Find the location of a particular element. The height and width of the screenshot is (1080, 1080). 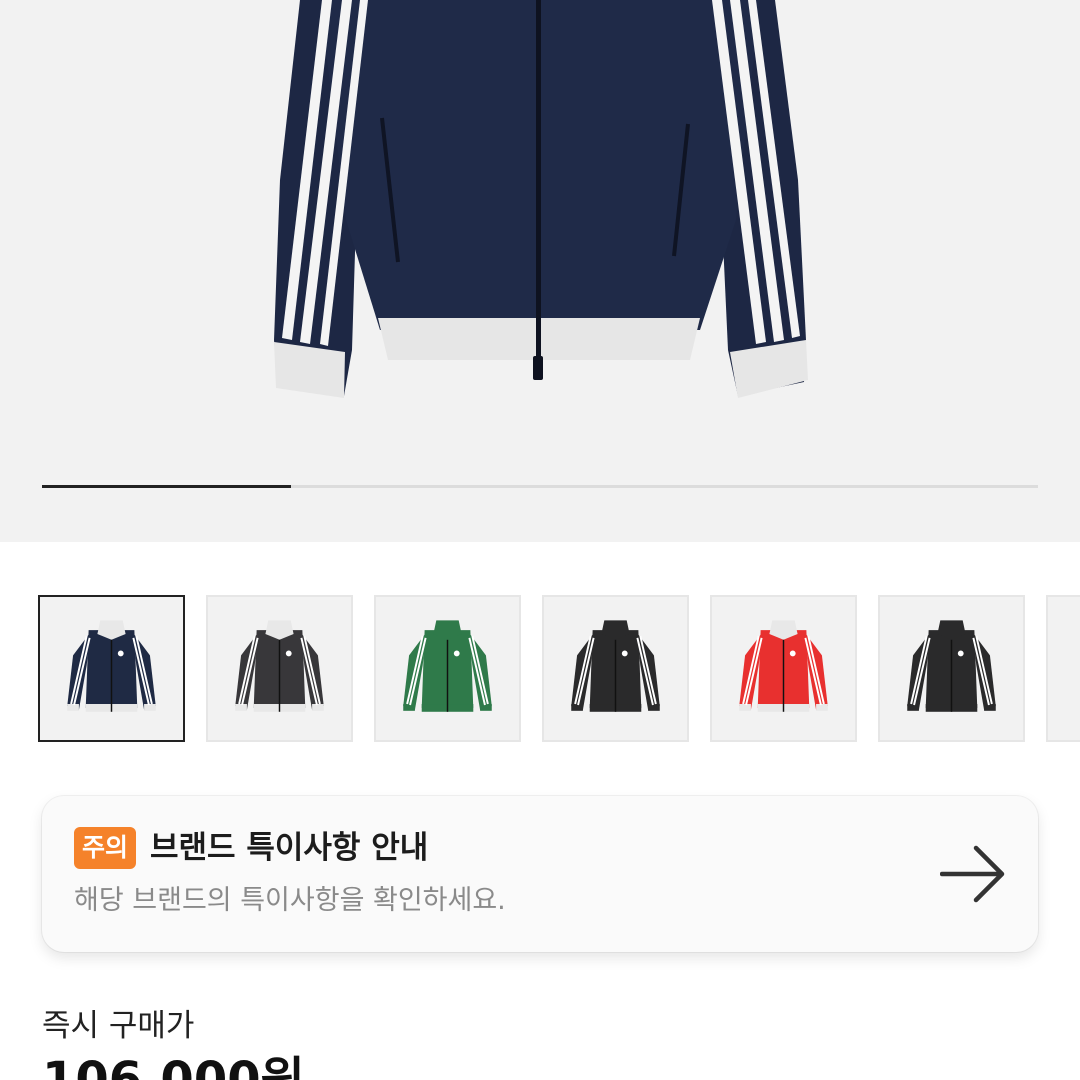

brand-notice-card: 주의 브랜드 특이사항 안내 해당 브랜드의 특이사항을 확인하세요. is located at coordinates (540, 874).